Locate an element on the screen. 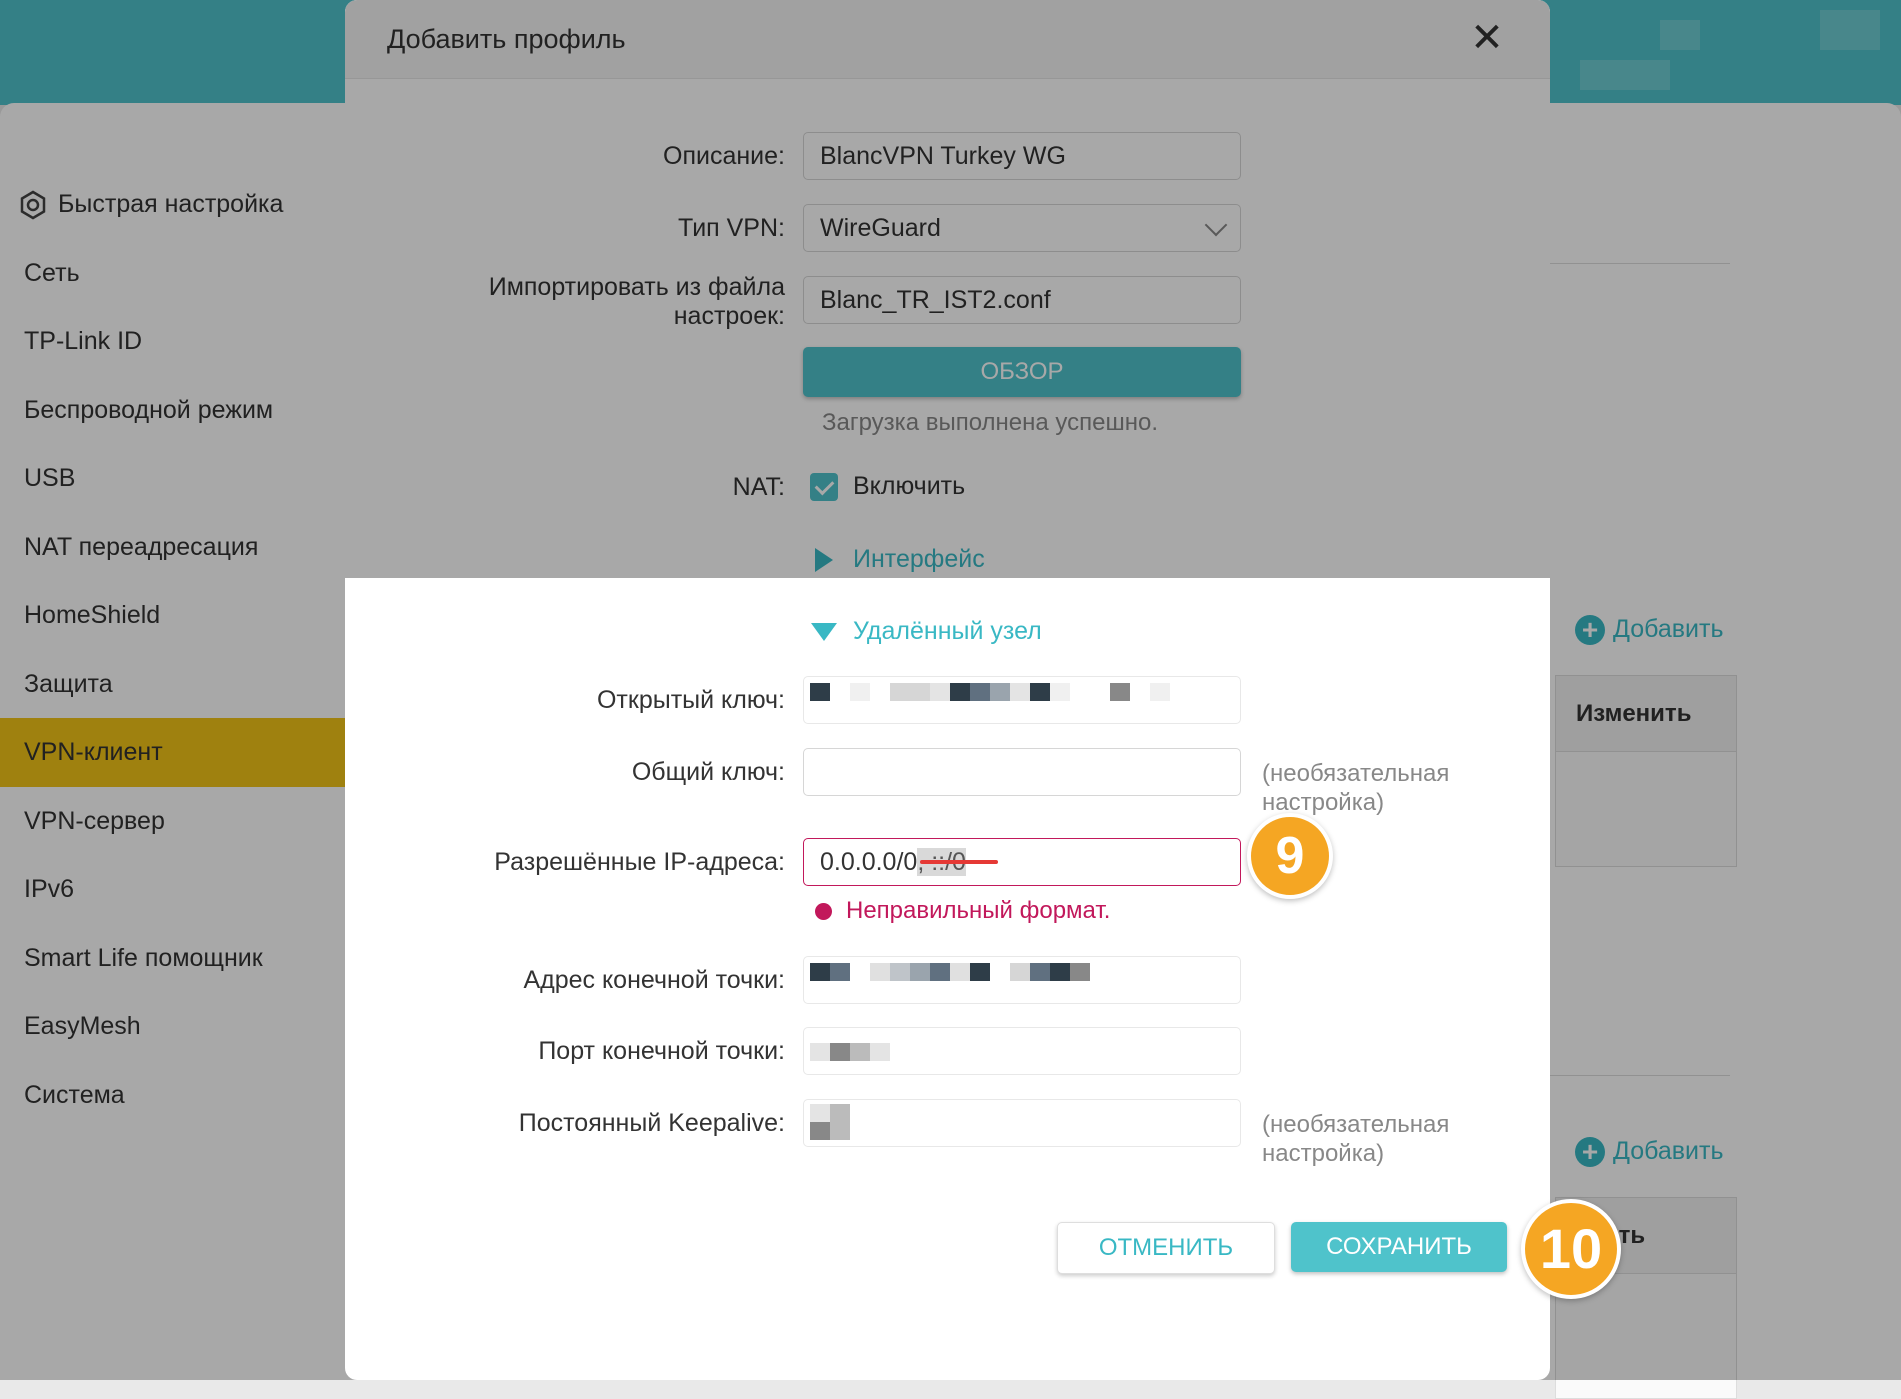 Image resolution: width=1901 pixels, height=1399 pixels. save-button: СОХРАНИТЬ is located at coordinates (1399, 1247).